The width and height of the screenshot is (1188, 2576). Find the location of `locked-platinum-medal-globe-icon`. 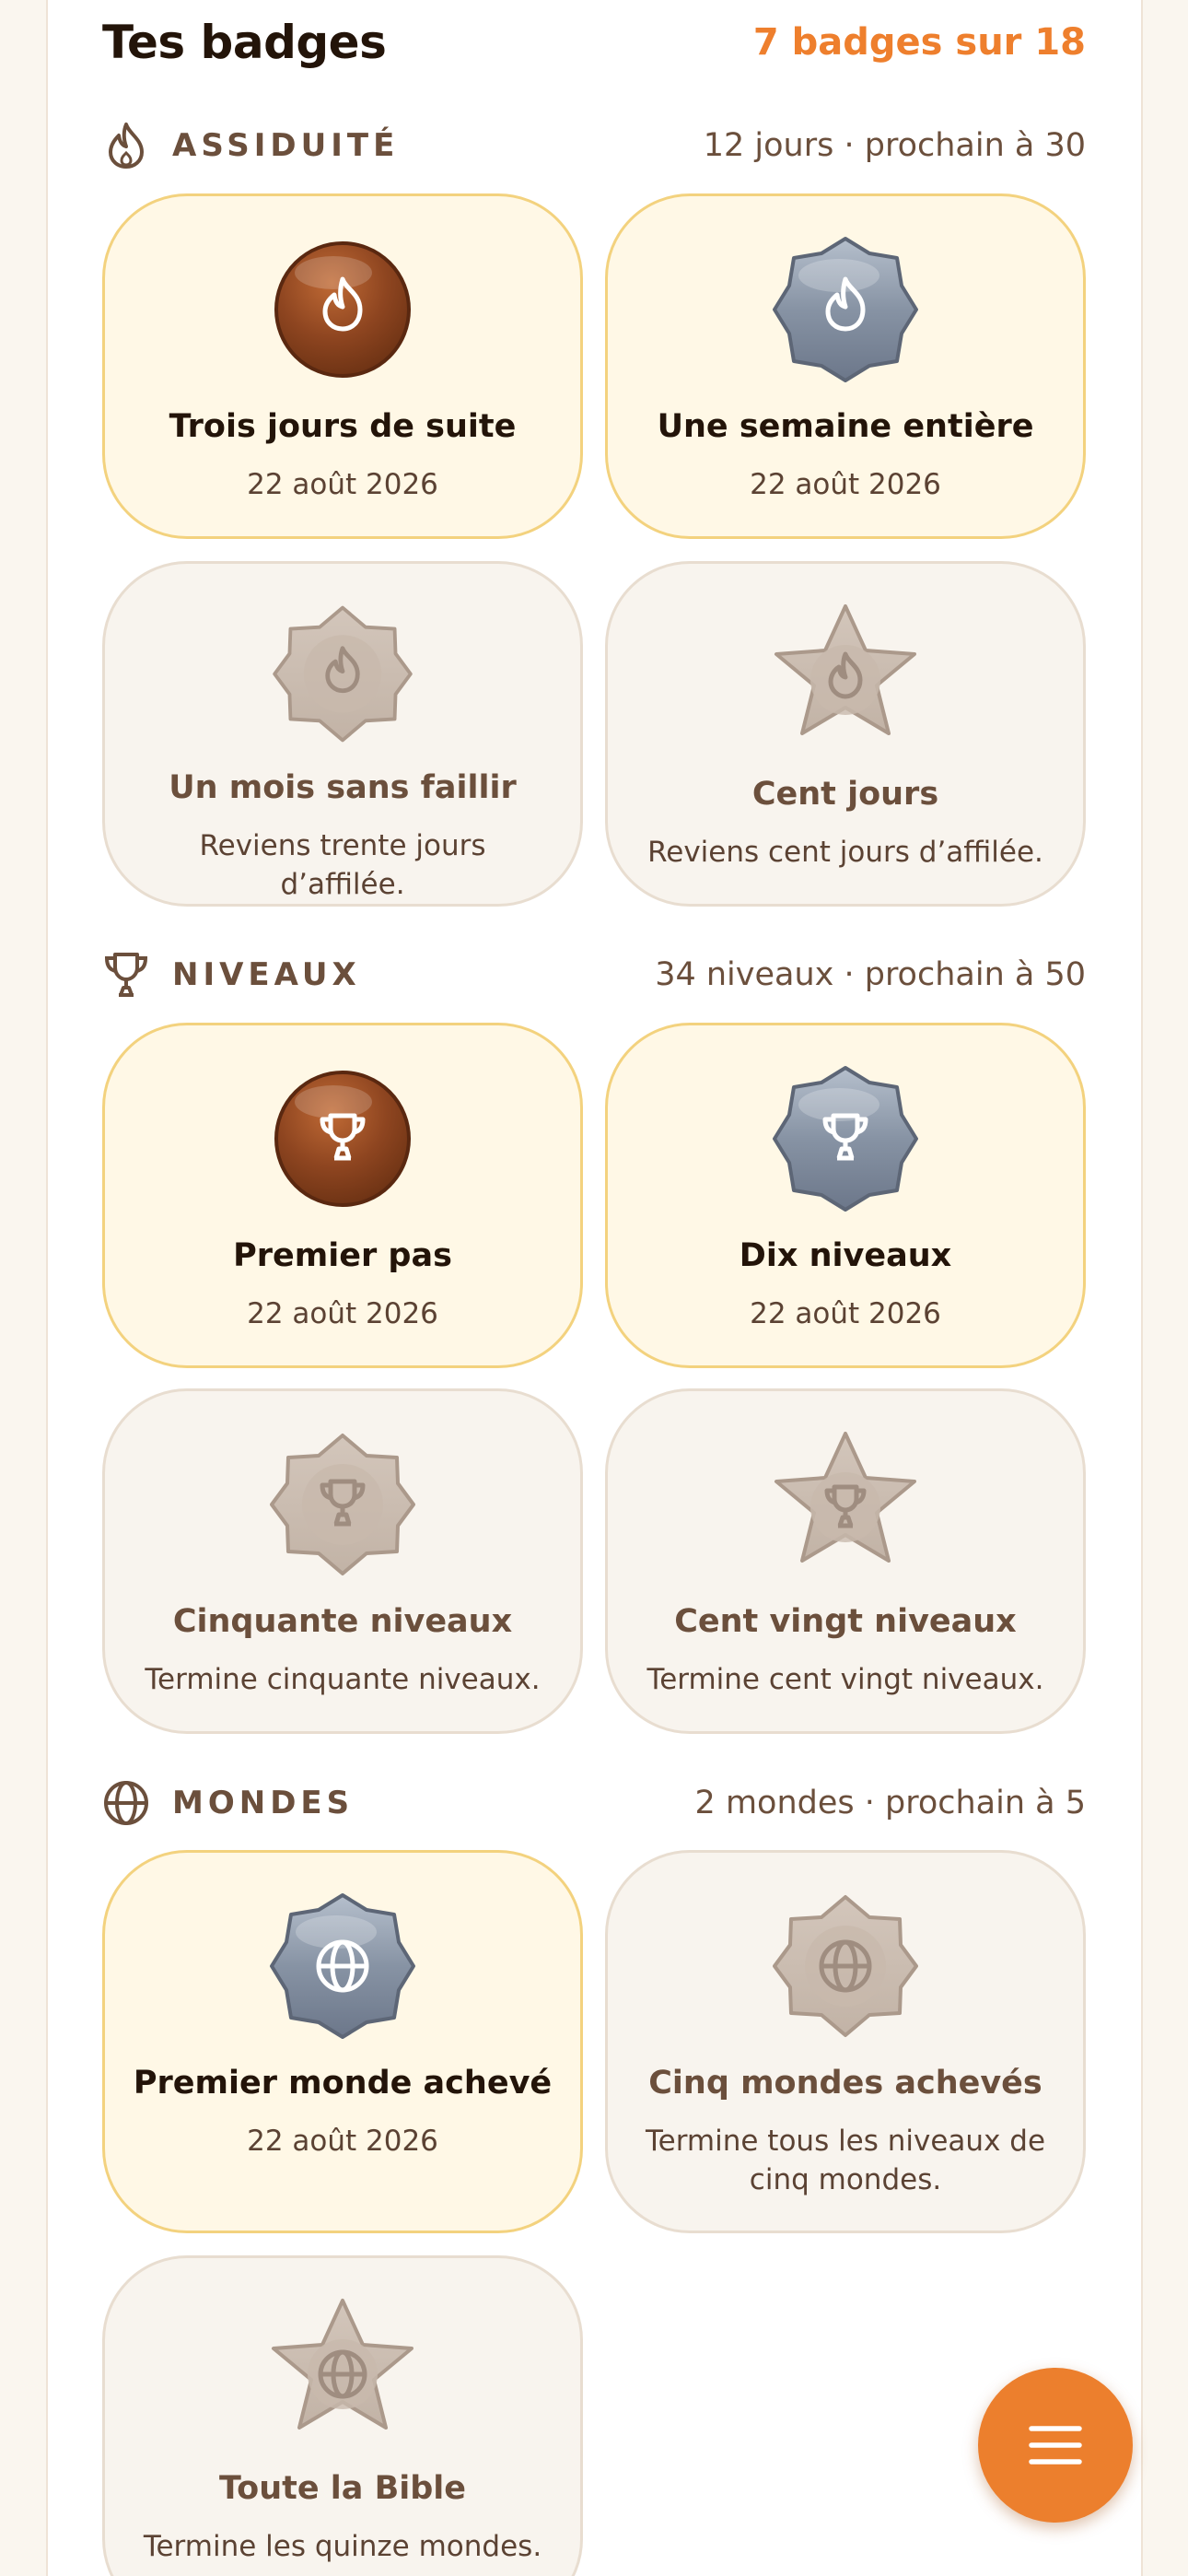

locked-platinum-medal-globe-icon is located at coordinates (342, 2364).